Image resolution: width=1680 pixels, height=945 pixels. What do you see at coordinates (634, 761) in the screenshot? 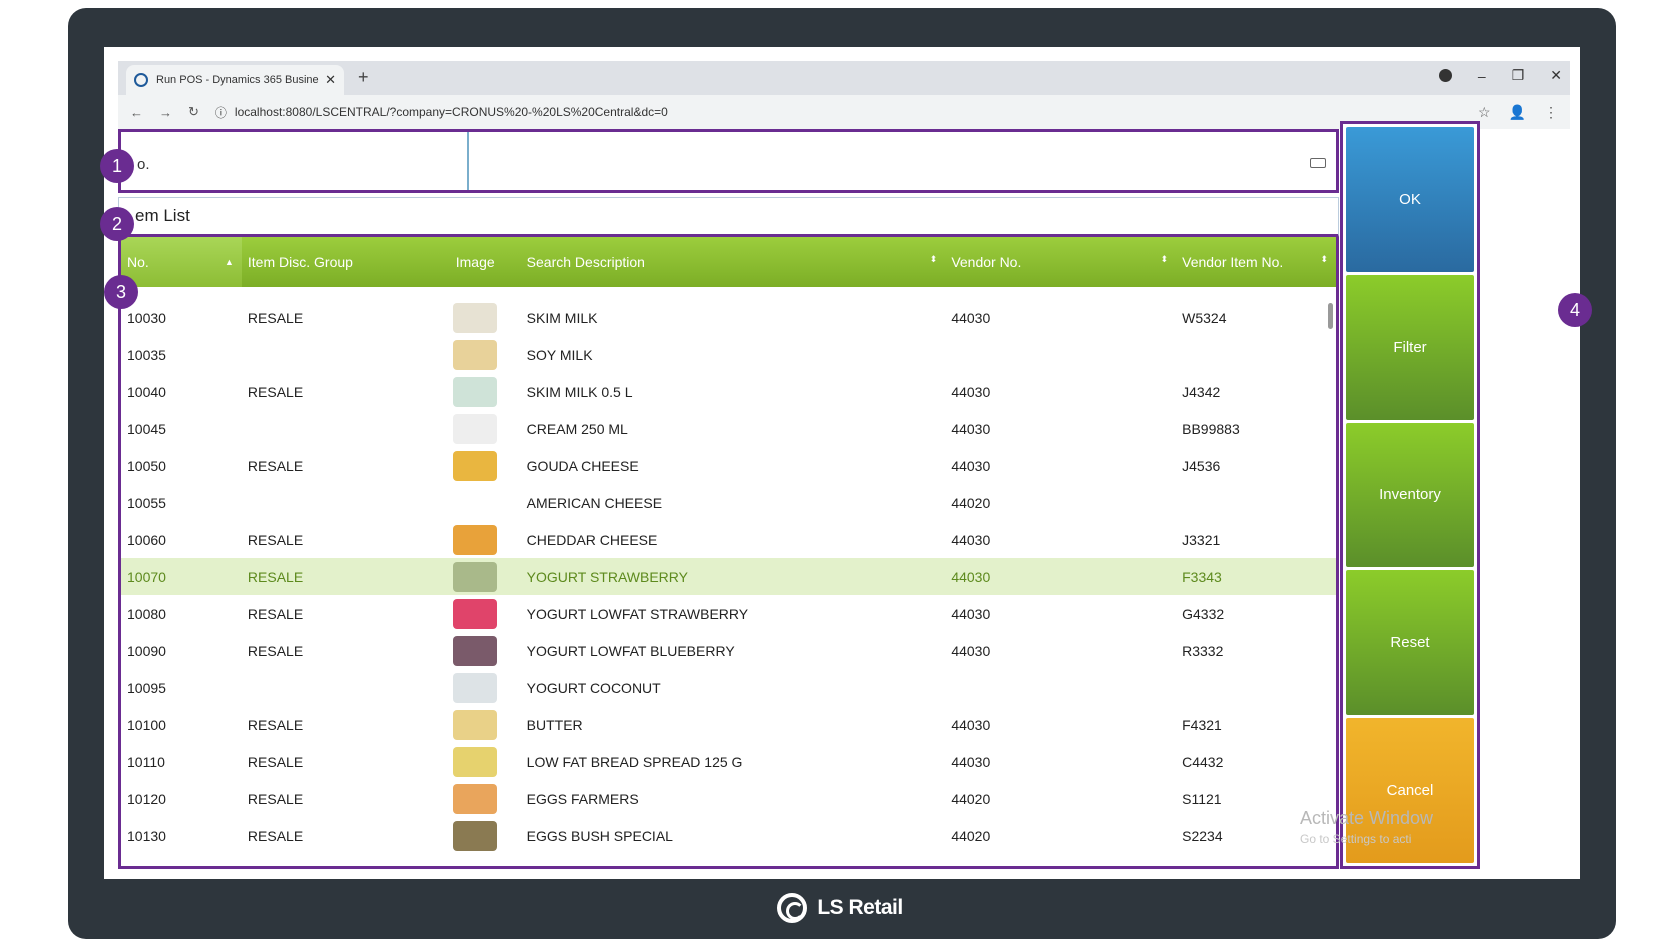
I see `cell-description: LOW FAT BREAD SPREAD 125 G` at bounding box center [634, 761].